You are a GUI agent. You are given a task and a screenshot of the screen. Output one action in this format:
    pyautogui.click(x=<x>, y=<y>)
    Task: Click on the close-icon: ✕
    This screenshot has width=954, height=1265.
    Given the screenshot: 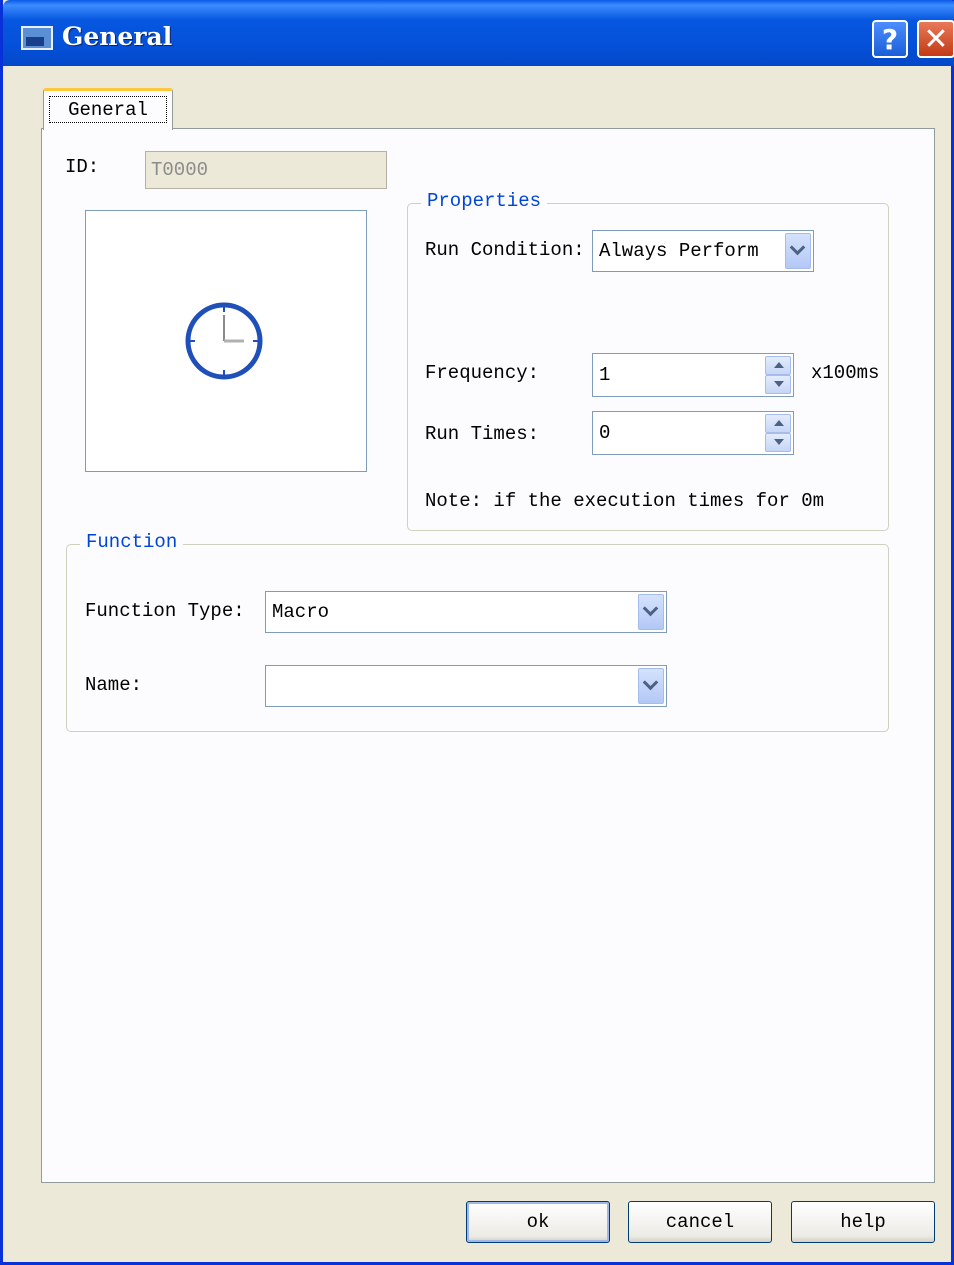 What is the action you would take?
    pyautogui.click(x=936, y=39)
    